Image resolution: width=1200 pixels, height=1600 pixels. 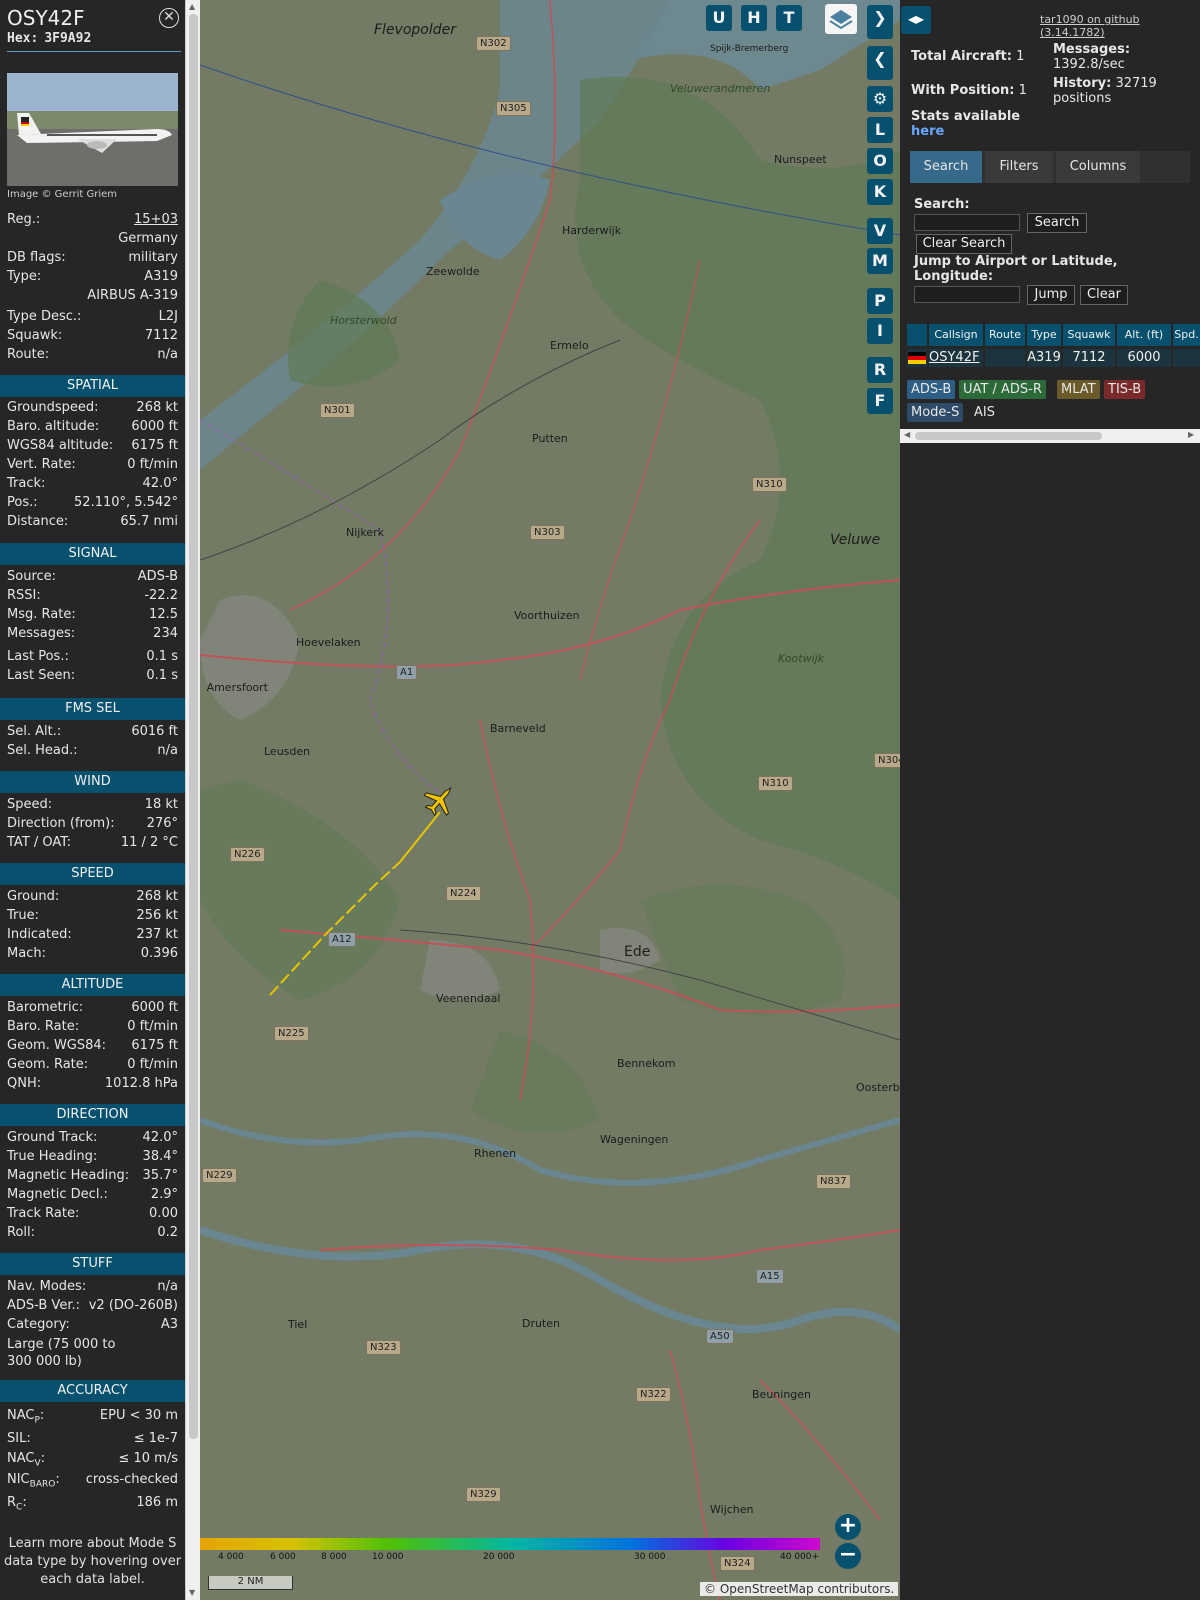 I want to click on section-accuracy: ACCURACY, so click(x=92, y=1391).